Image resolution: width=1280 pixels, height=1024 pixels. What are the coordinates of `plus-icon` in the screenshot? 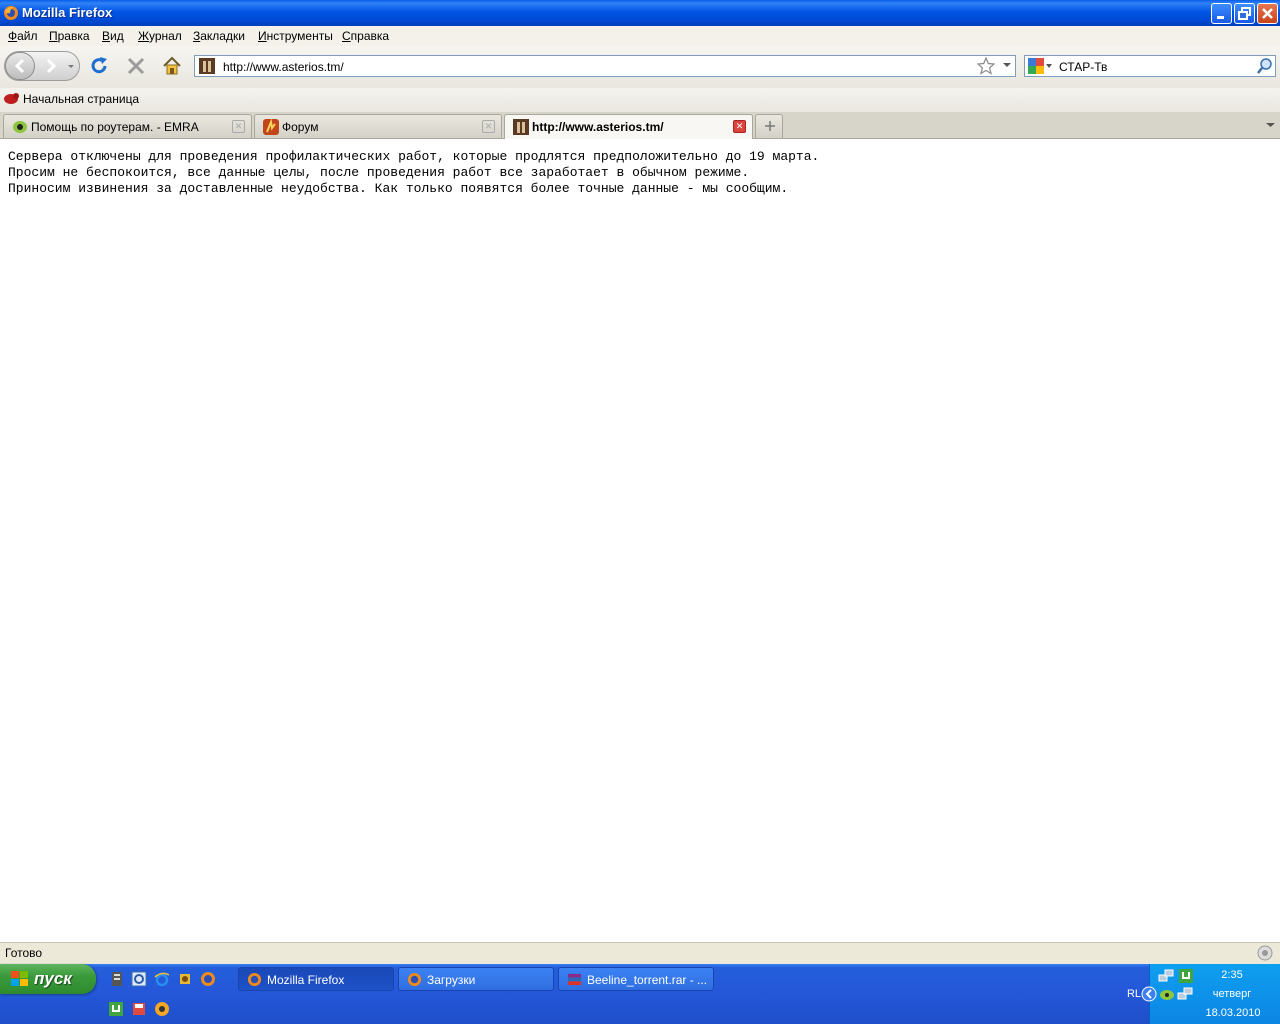 It's located at (770, 126).